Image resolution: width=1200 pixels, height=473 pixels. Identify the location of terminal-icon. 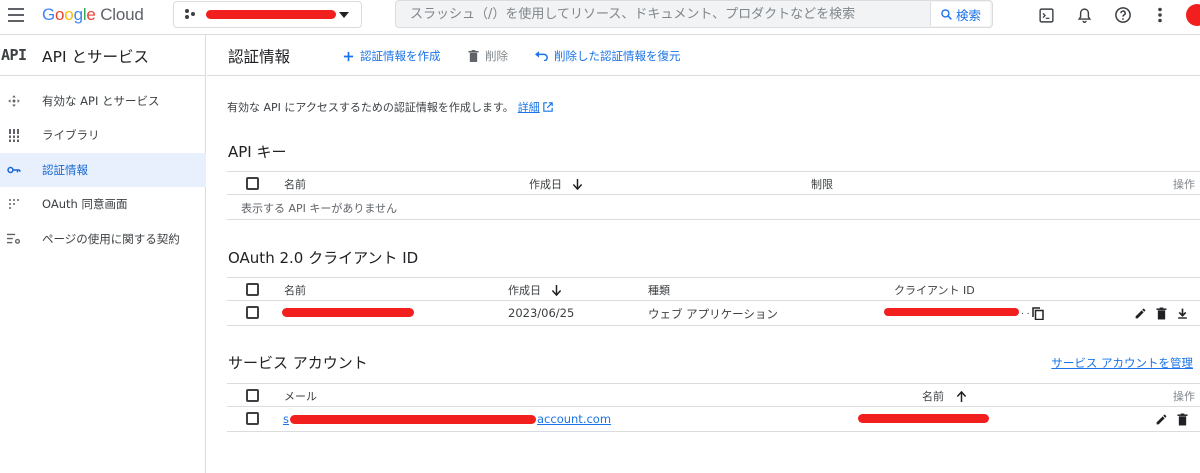
(1046, 15).